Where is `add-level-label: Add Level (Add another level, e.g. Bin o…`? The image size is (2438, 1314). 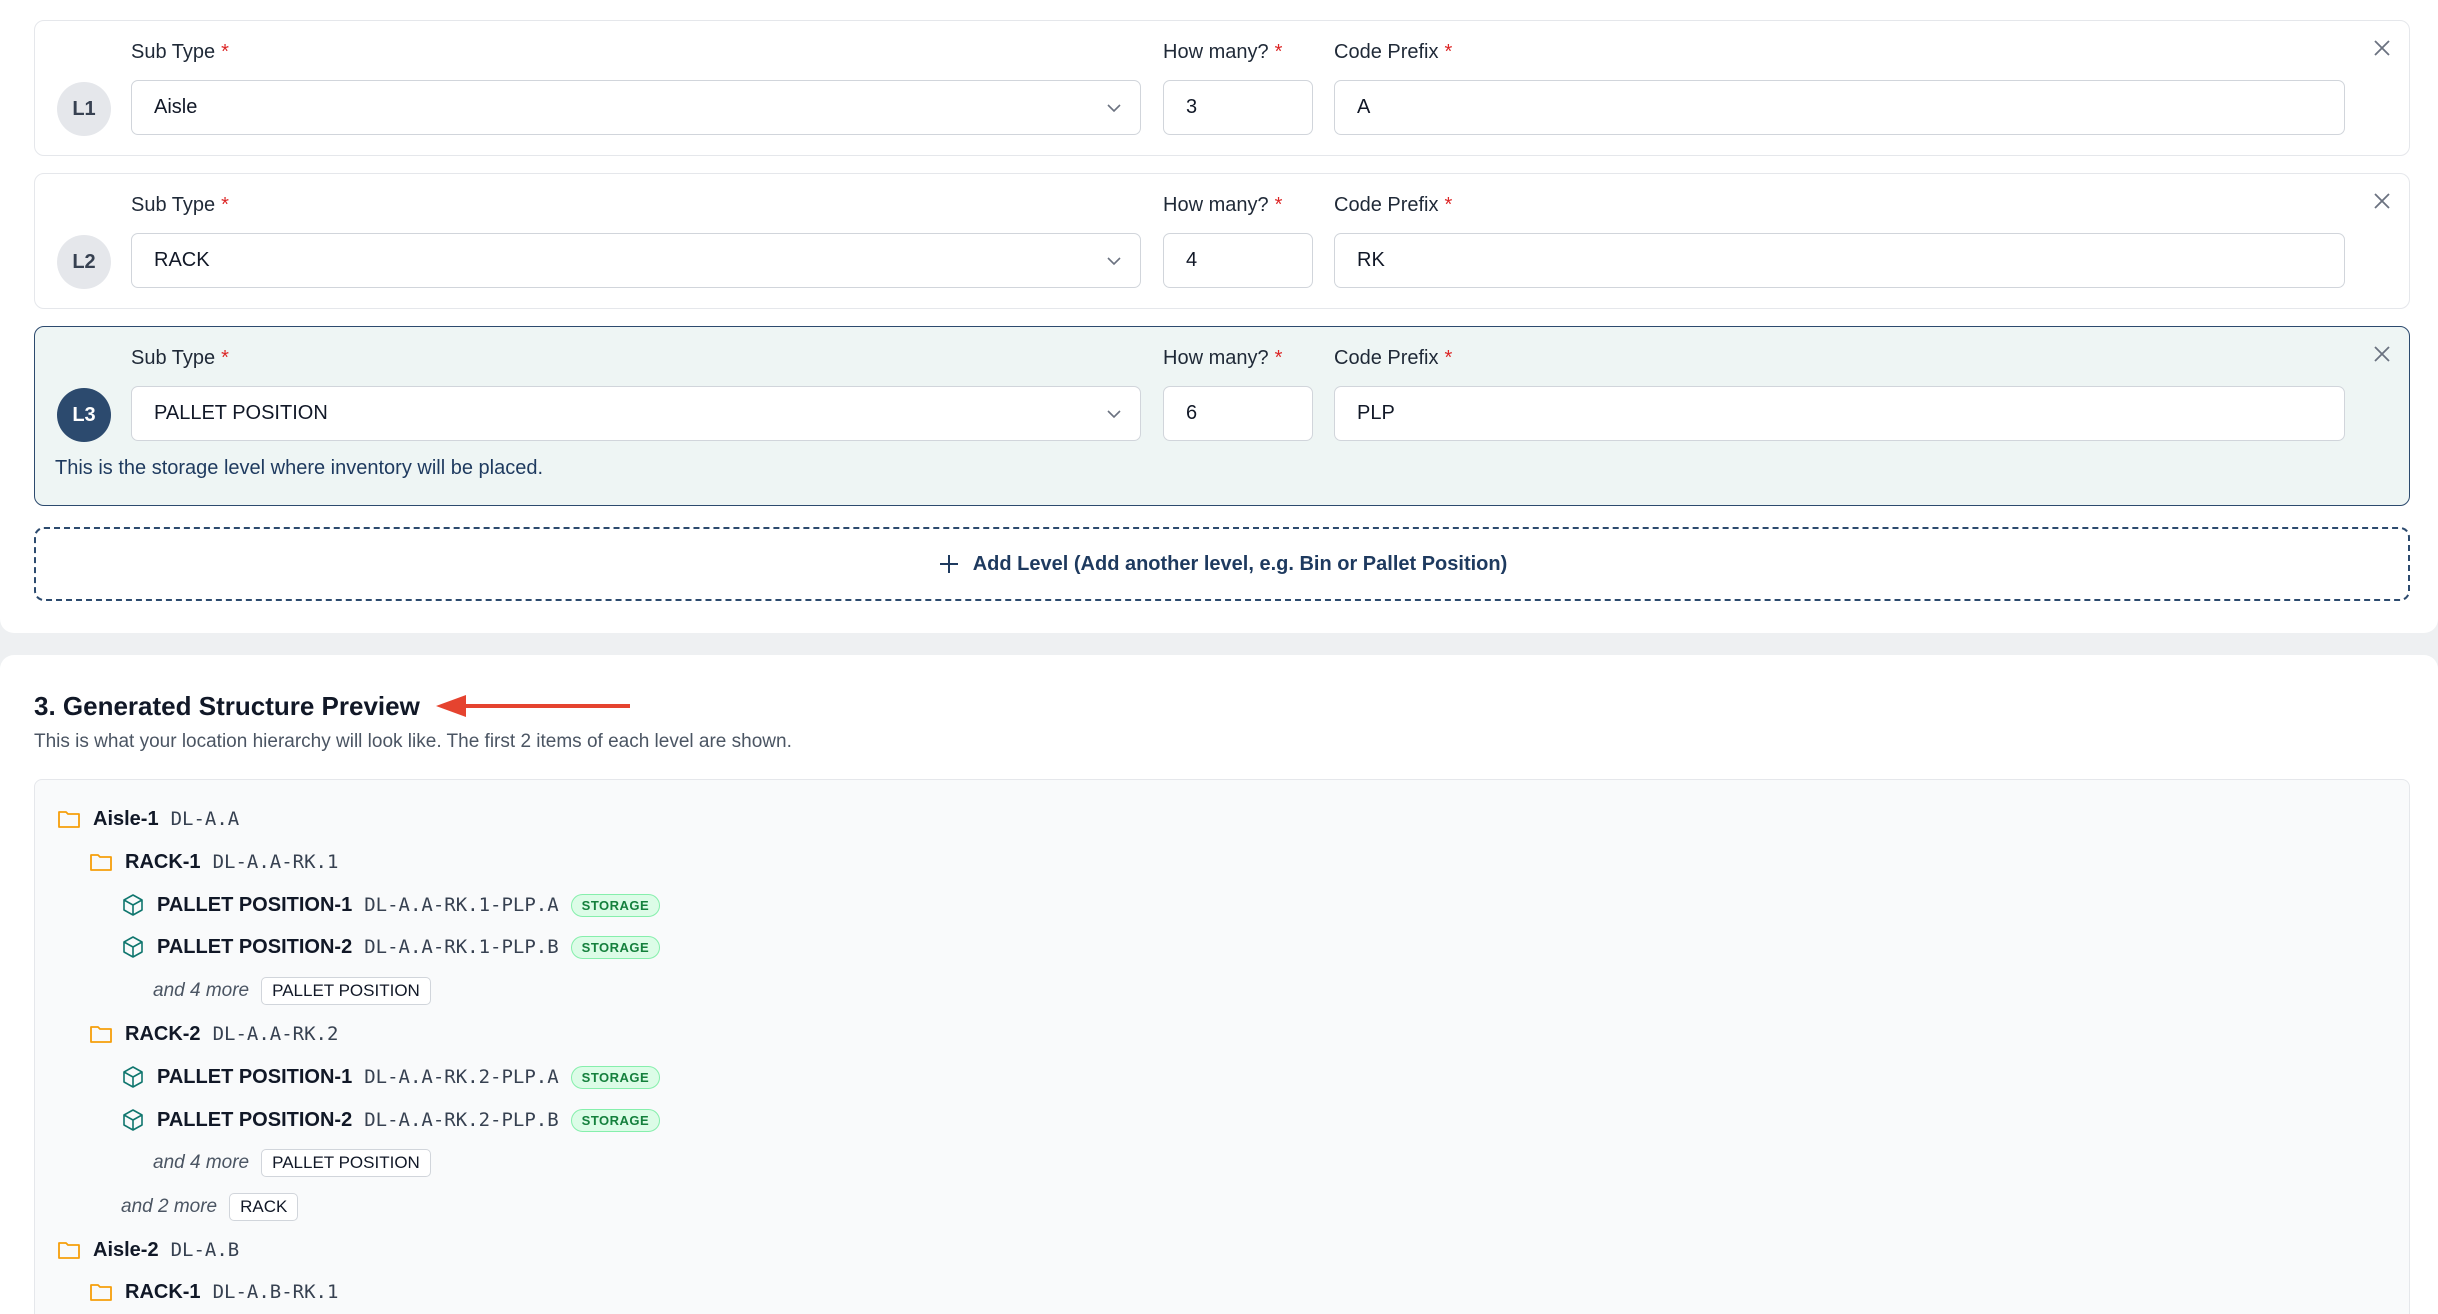 add-level-label: Add Level (Add another level, e.g. Bin o… is located at coordinates (1240, 563).